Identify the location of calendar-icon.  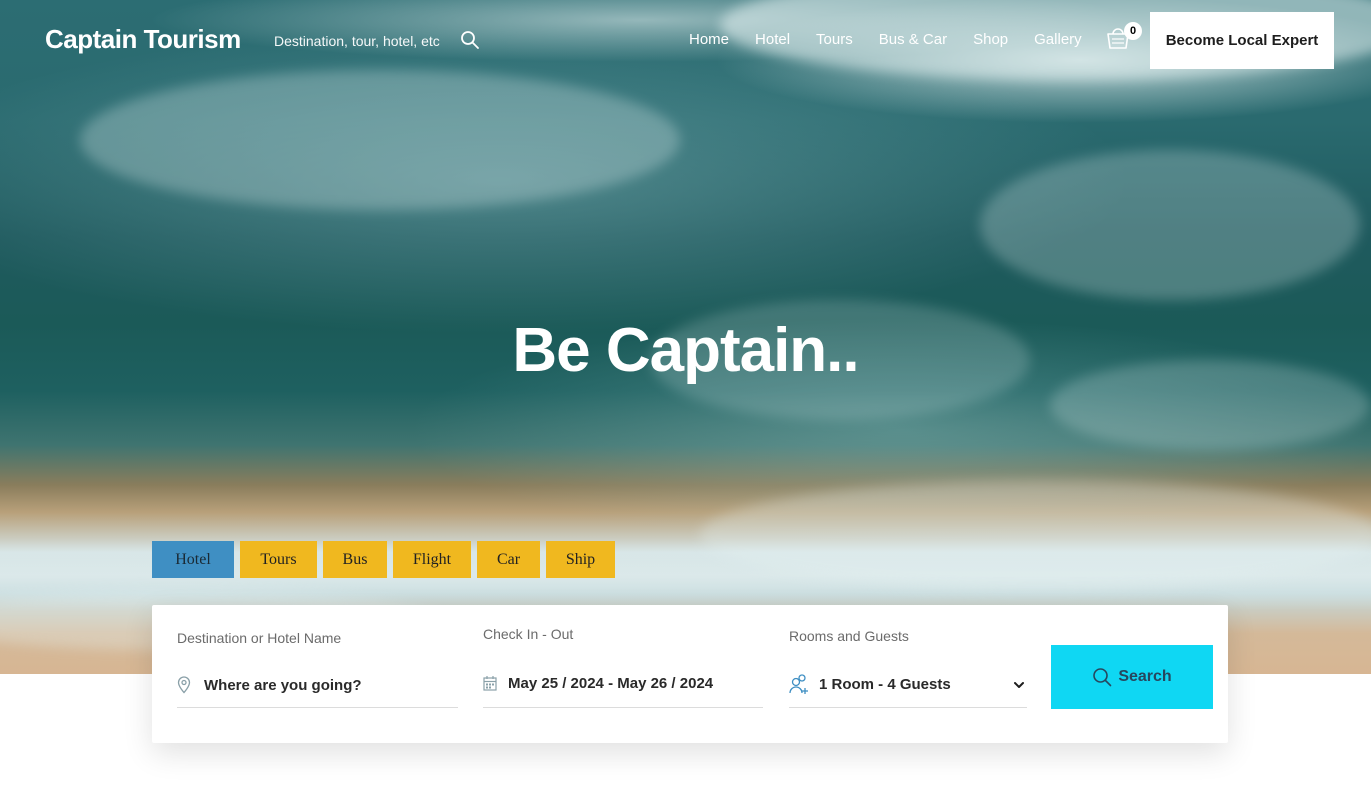
(490, 683).